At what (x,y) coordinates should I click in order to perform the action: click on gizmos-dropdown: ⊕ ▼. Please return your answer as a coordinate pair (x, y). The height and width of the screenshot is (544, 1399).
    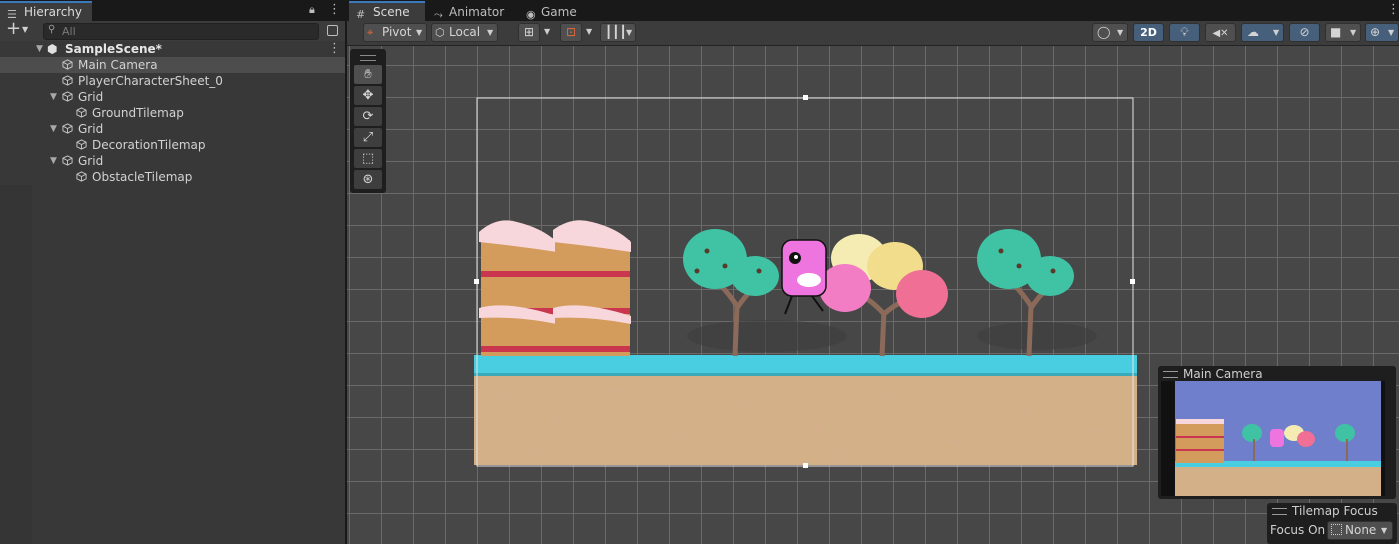
    Looking at the image, I should click on (1382, 32).